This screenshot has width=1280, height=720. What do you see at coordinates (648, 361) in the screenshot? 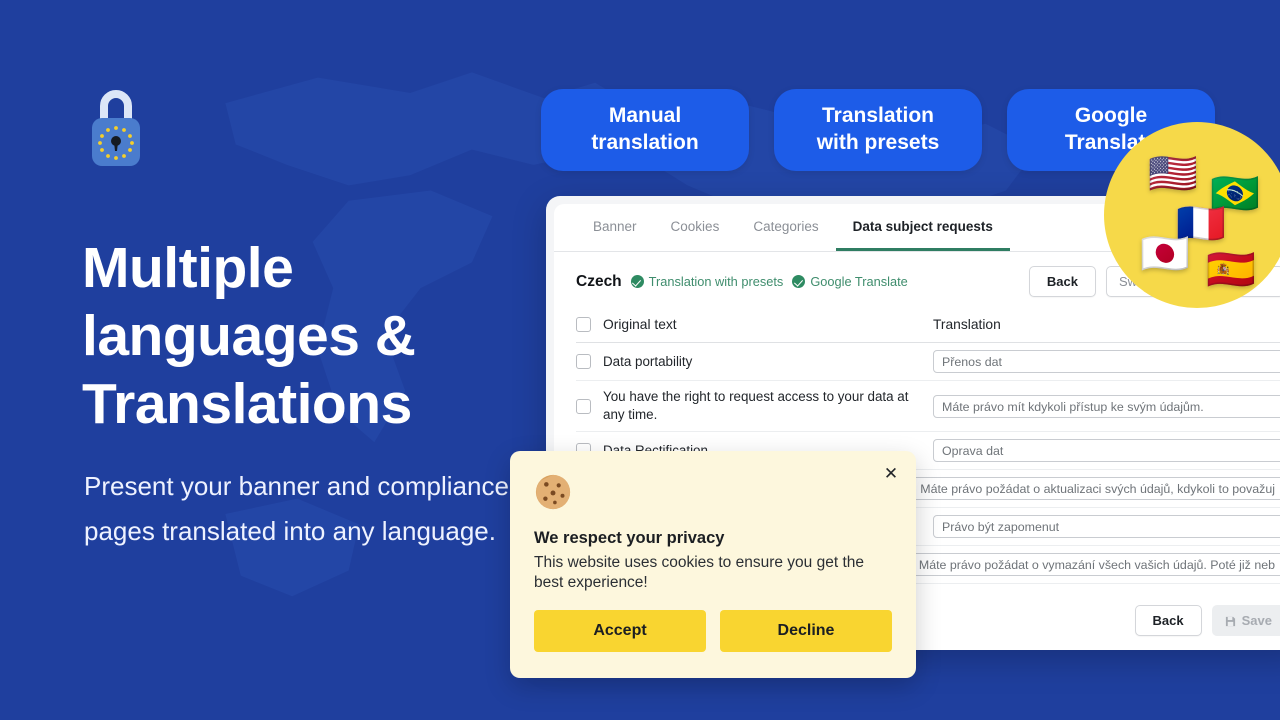
I see `original-text: Data portability` at bounding box center [648, 361].